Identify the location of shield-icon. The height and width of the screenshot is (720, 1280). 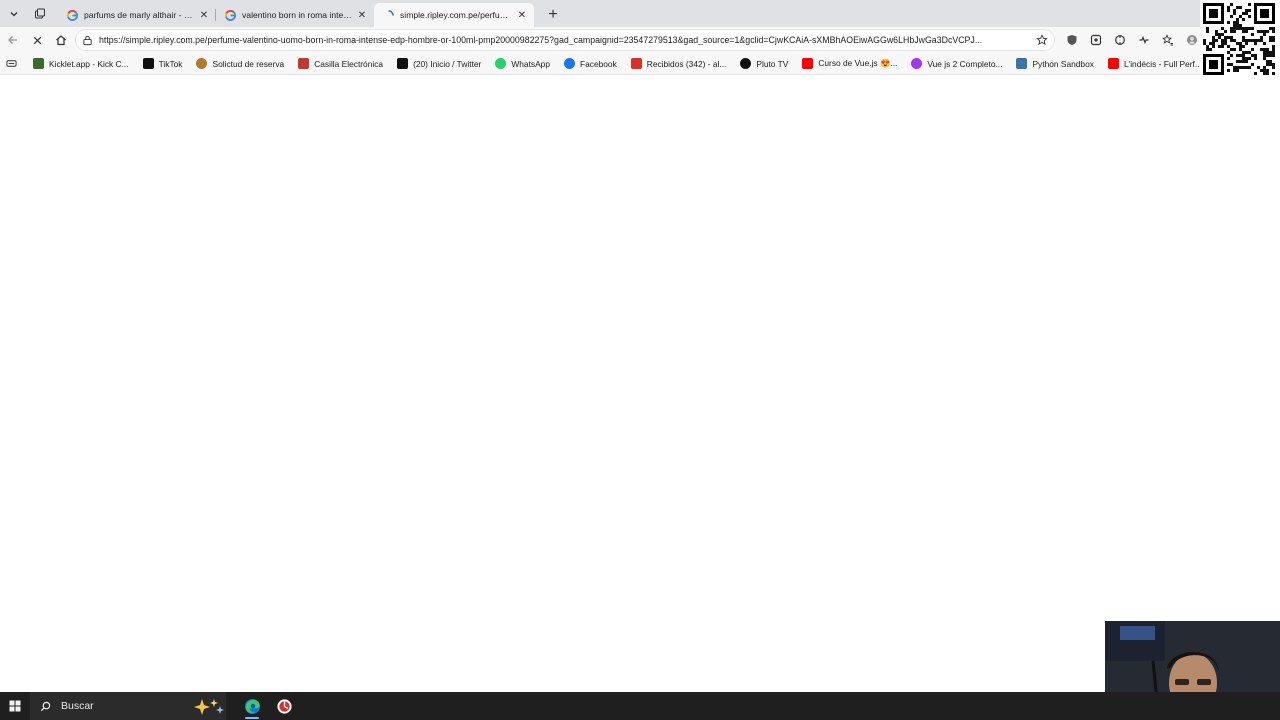
(1072, 40).